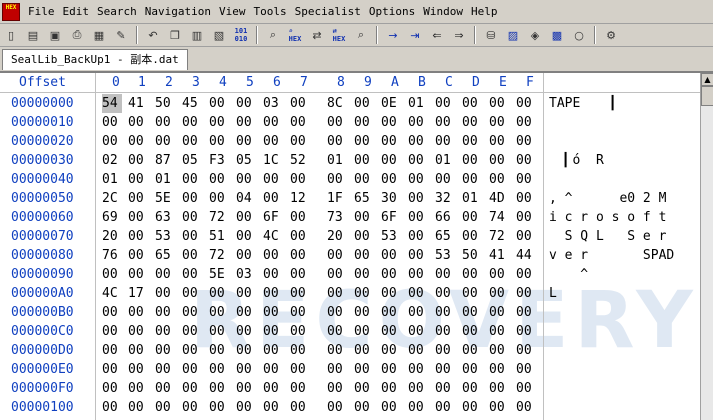  Describe the element at coordinates (350, 179) in the screenshot. I see `hex-row: 00000040 01 00 01 00 00 00 00 00 00 00 00 00 00 00 00 00` at that location.